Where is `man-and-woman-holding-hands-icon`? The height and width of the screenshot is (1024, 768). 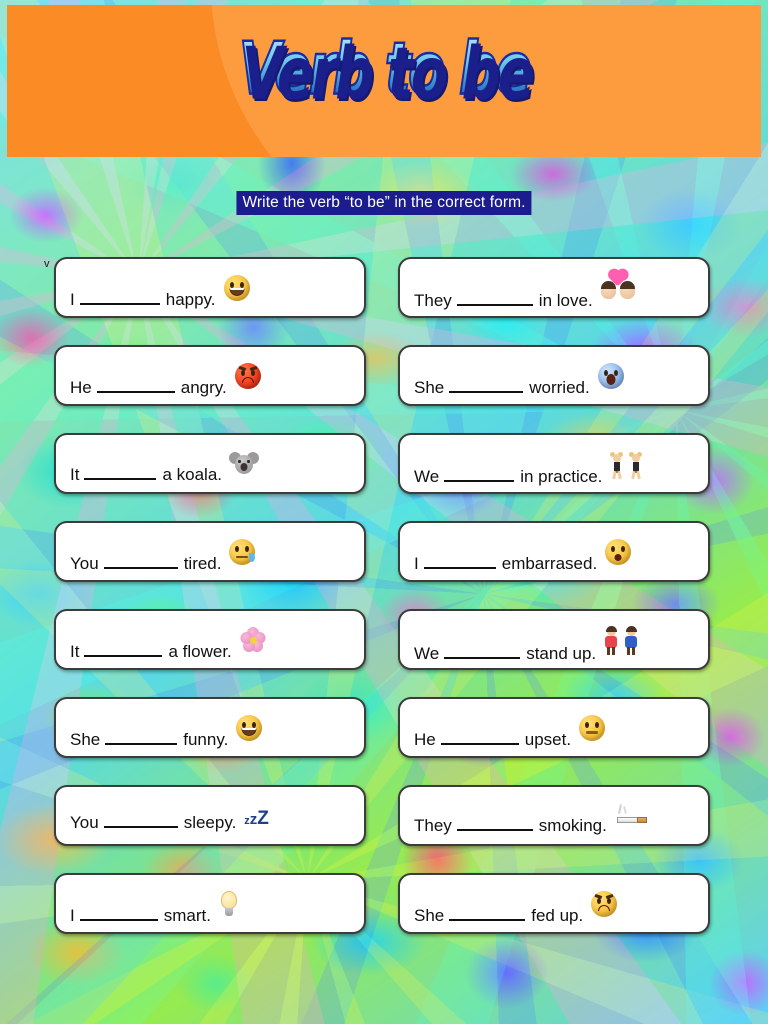
man-and-woman-holding-hands-icon is located at coordinates (621, 640).